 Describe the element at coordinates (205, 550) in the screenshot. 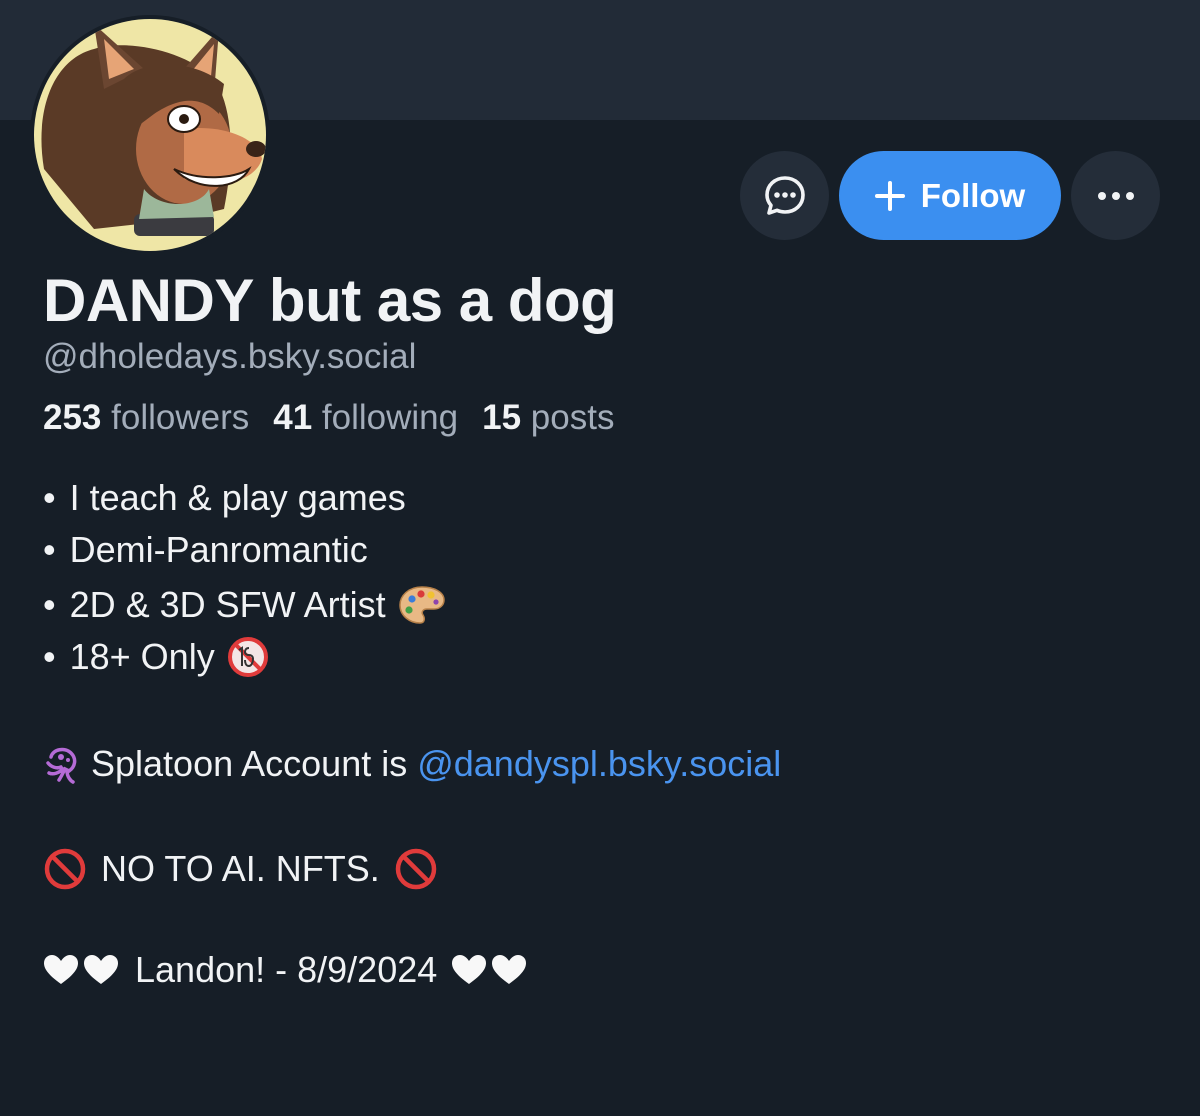

I see `bio-line: • Demi-Panromantic` at that location.